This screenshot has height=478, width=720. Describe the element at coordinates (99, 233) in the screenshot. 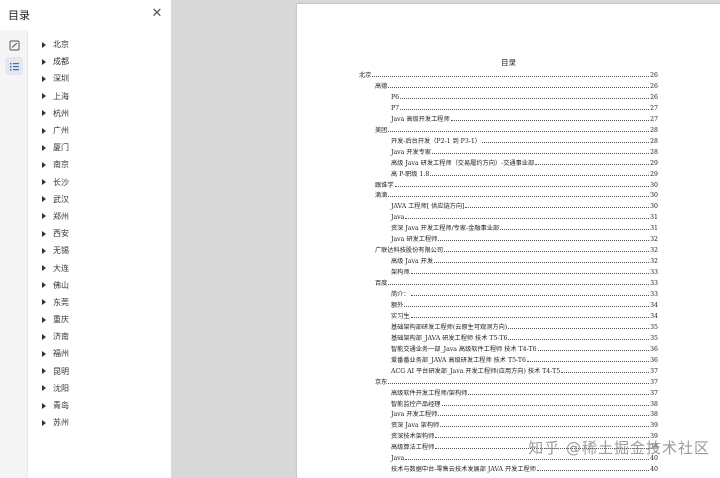

I see `outline-item: 西安` at that location.